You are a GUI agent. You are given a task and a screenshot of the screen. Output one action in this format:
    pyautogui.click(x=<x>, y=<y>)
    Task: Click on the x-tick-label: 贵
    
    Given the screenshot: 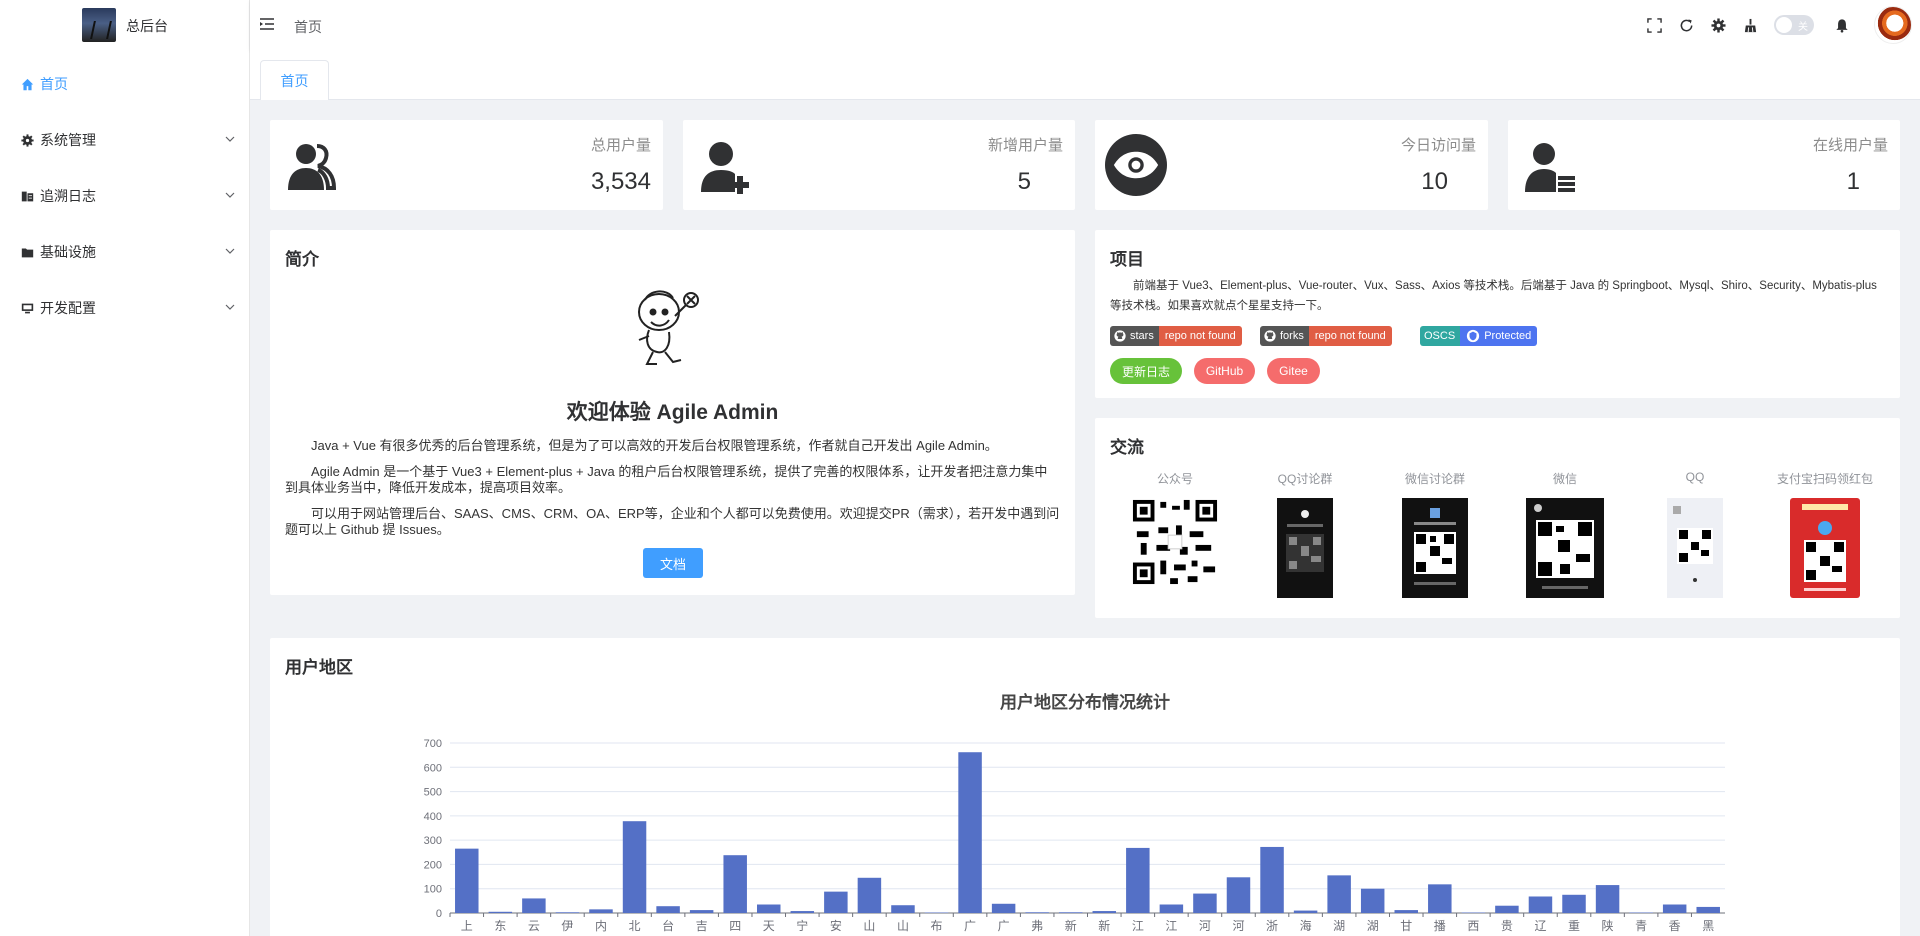 What is the action you would take?
    pyautogui.click(x=1507, y=926)
    